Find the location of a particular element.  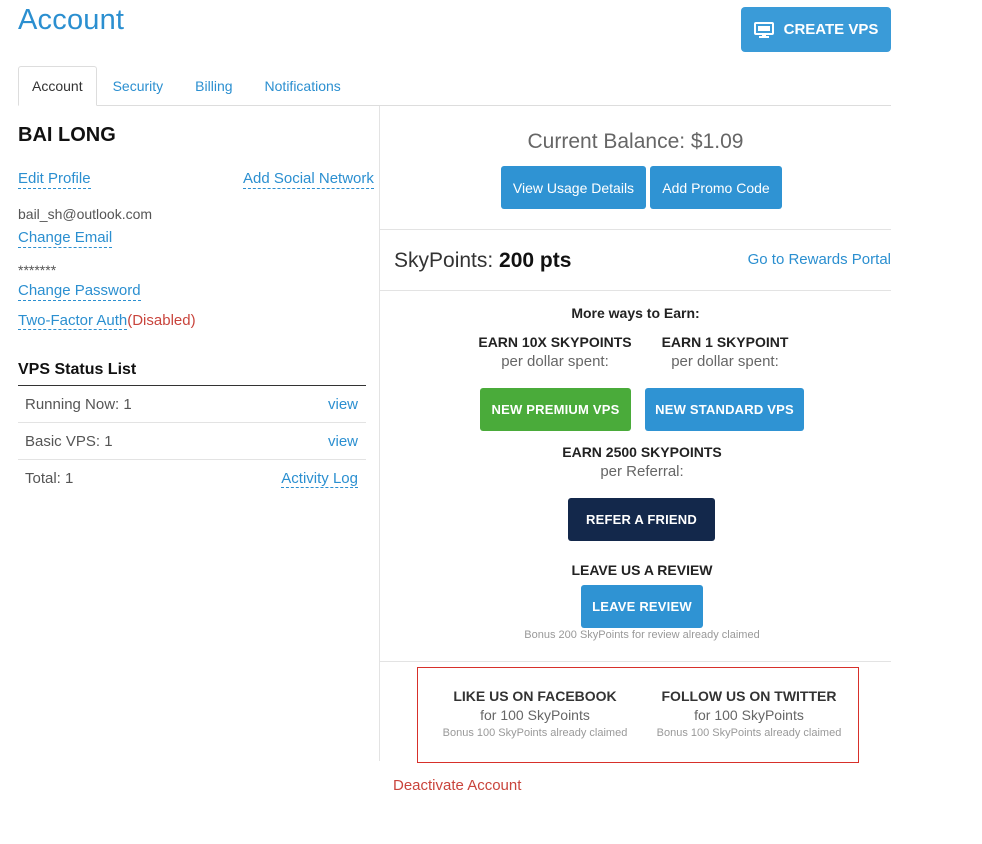

new-standard-vps-button: NEW STANDARD VPS is located at coordinates (724, 409).